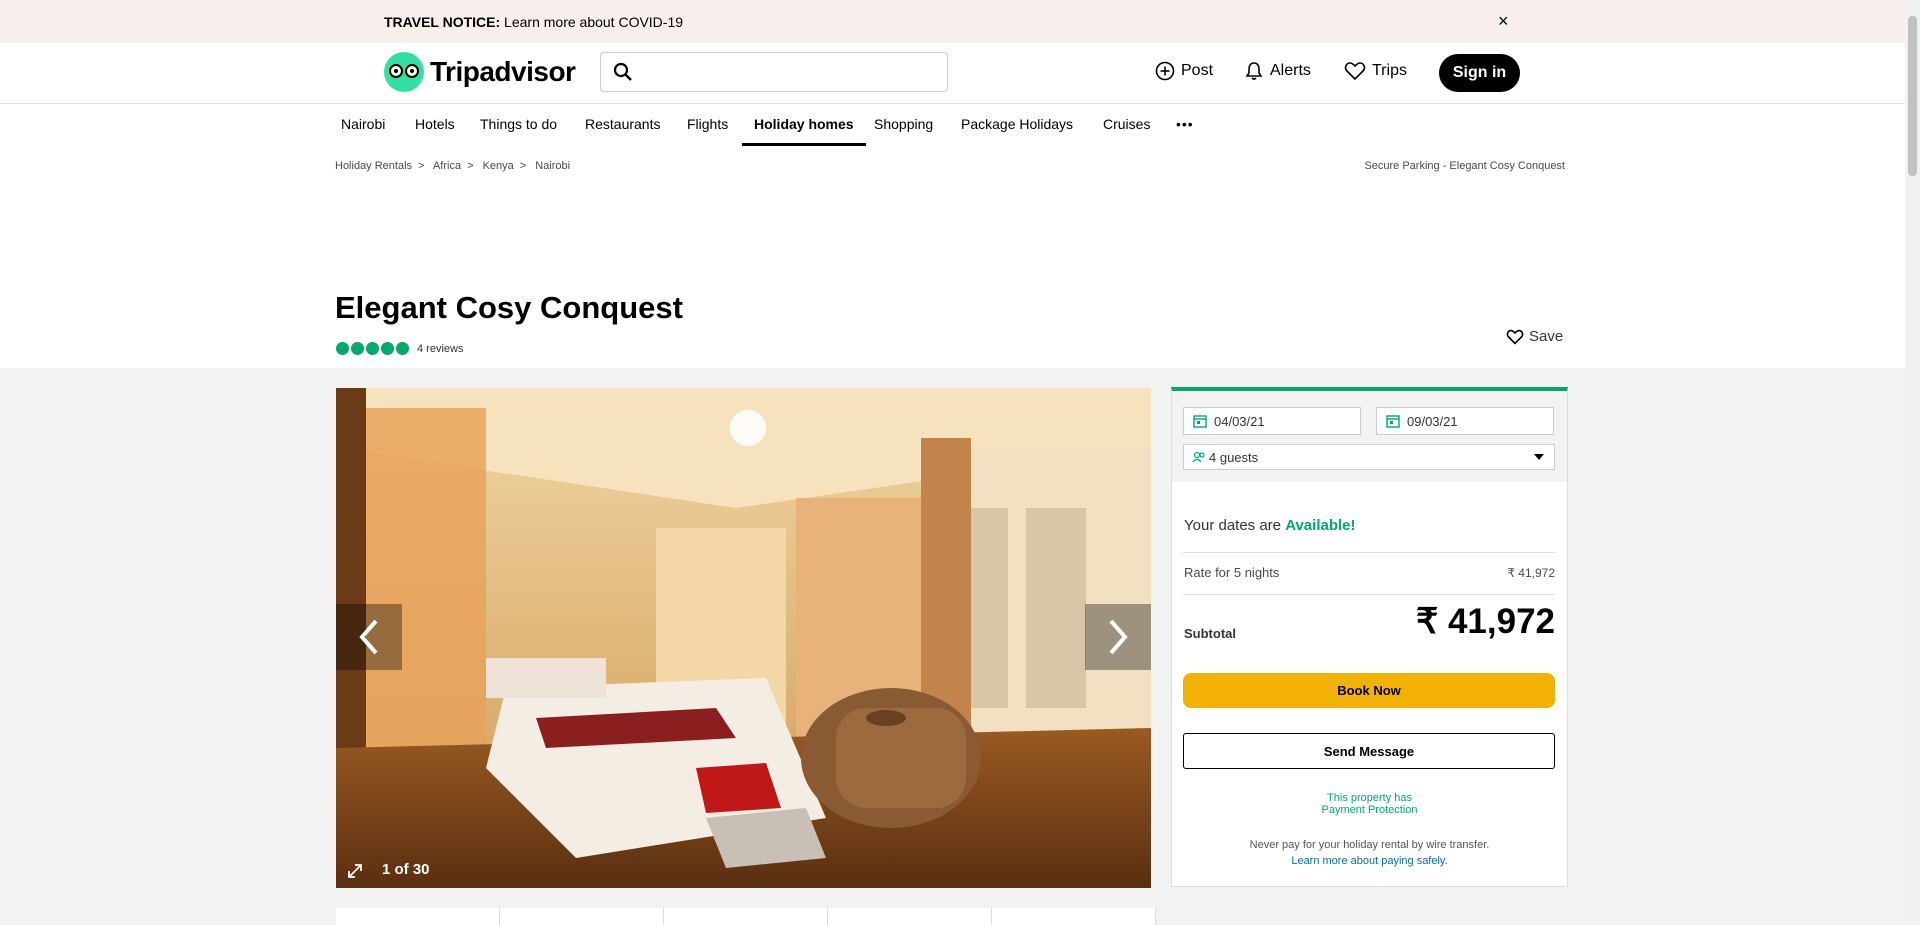 This screenshot has width=1920, height=925. What do you see at coordinates (1369, 436) in the screenshot?
I see `booking-inputs: 04/03/21 09/03/21 4 guests` at bounding box center [1369, 436].